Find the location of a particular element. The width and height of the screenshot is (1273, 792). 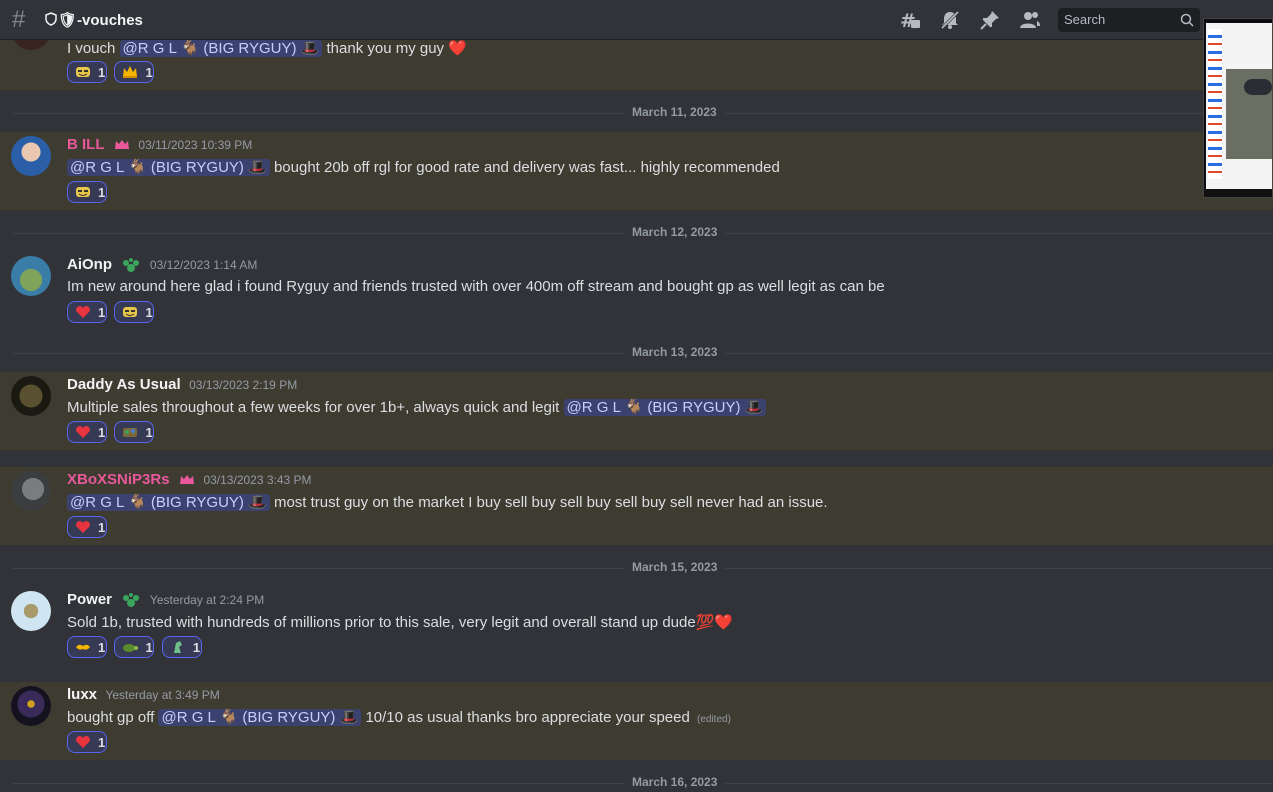

date-divider-label: March 16, 2023 is located at coordinates (675, 782).